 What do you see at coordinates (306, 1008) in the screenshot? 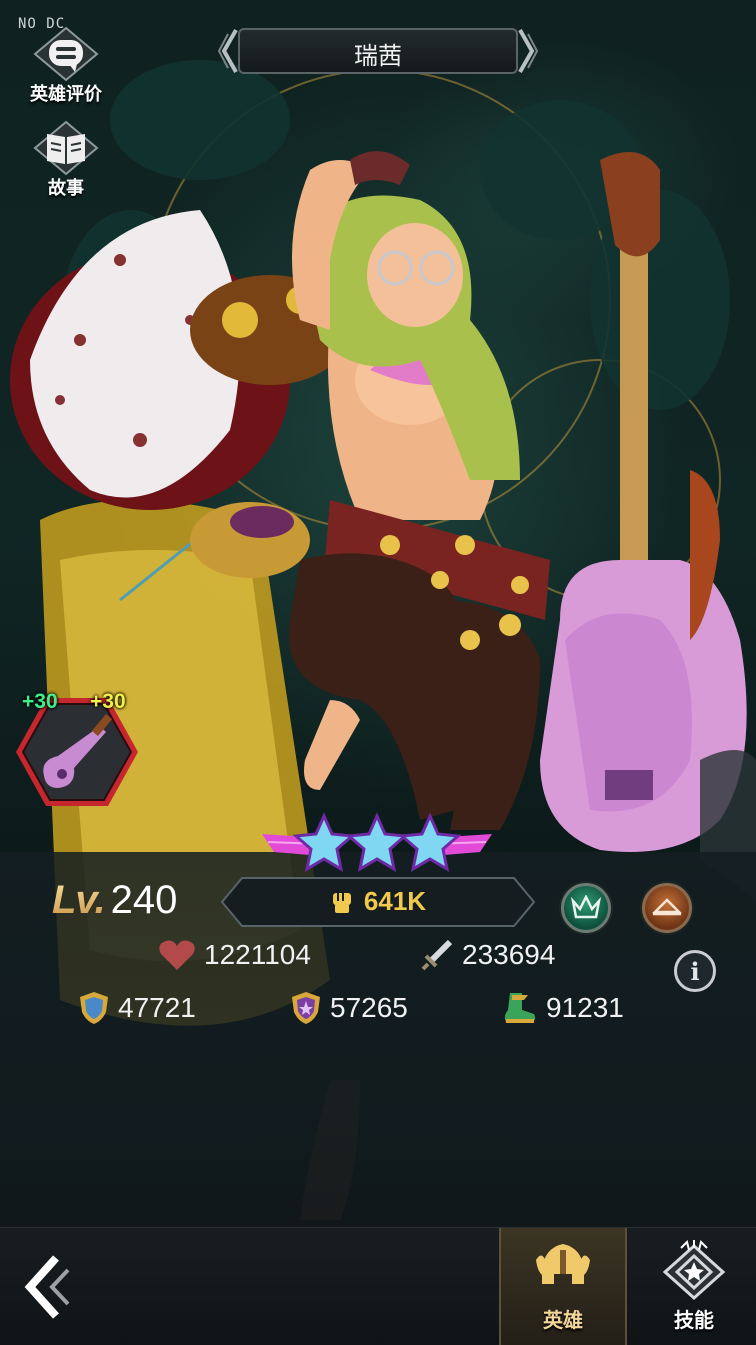
I see `magic-shield-icon` at bounding box center [306, 1008].